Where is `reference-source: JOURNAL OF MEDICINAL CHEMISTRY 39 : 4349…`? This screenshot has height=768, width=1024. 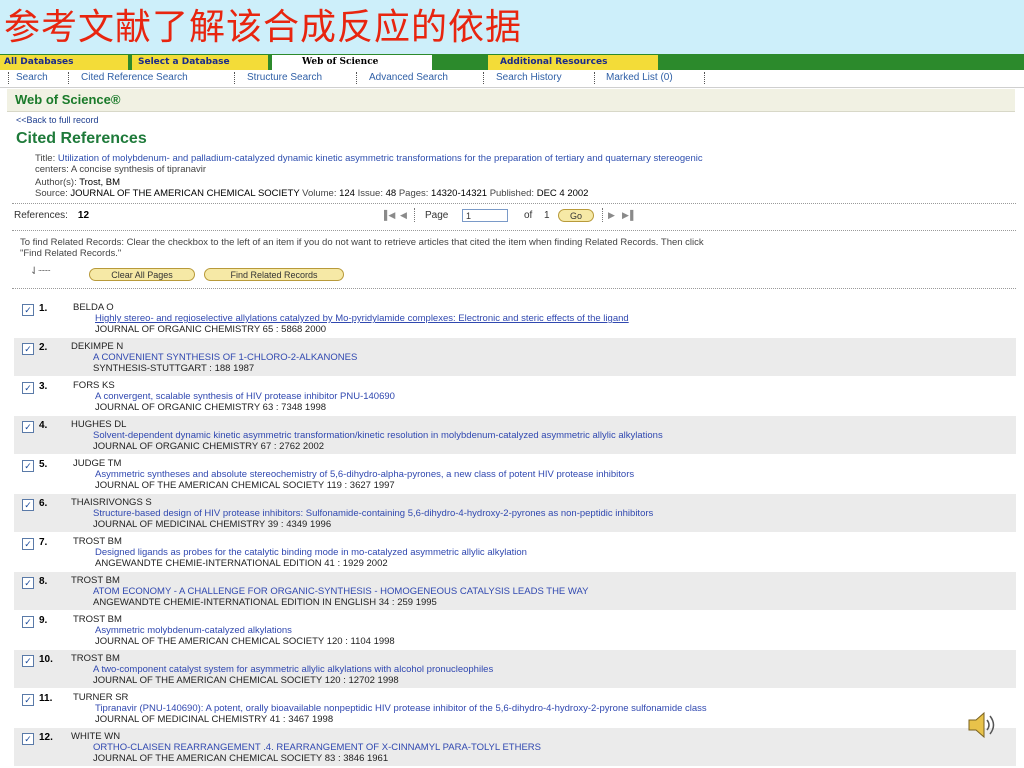
reference-source: JOURNAL OF MEDICINAL CHEMISTRY 39 : 4349… is located at coordinates (212, 524).